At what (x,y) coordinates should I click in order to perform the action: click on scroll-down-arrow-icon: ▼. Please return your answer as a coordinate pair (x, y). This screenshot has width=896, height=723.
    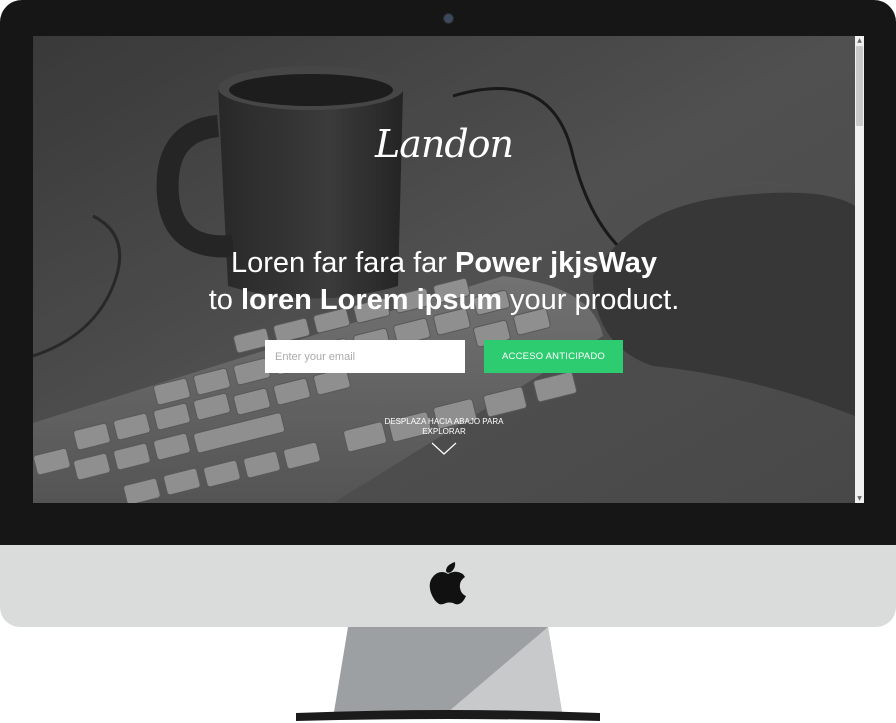
    Looking at the image, I should click on (859, 498).